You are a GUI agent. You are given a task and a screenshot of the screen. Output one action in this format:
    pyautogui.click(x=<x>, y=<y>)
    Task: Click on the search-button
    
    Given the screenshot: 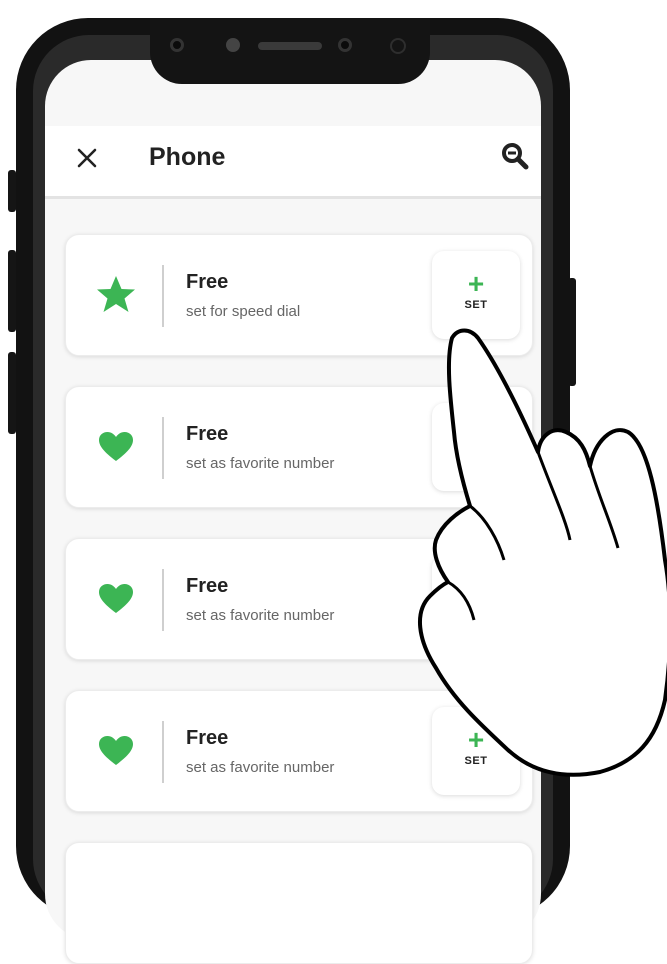 What is the action you would take?
    pyautogui.click(x=515, y=156)
    